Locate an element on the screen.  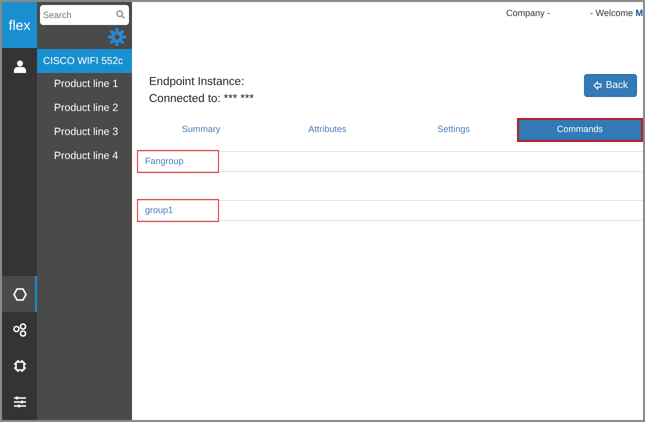
tab: Attributes is located at coordinates (327, 130).